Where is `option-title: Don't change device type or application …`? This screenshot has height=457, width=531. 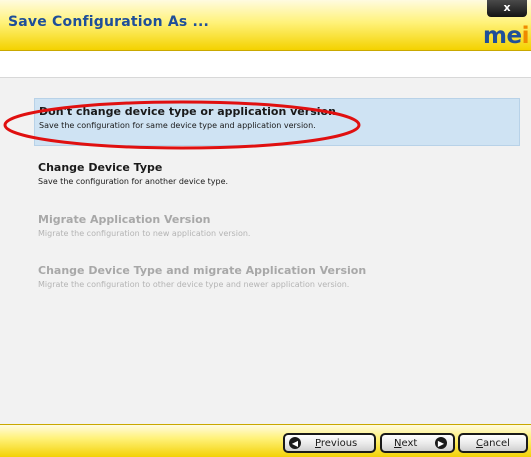 option-title: Don't change device type or application … is located at coordinates (187, 111).